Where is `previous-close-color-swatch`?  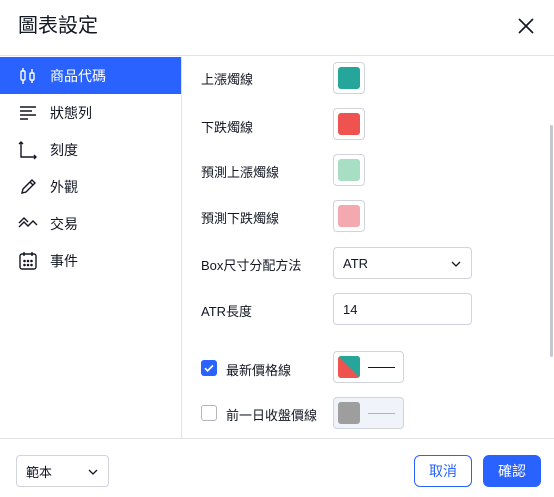 previous-close-color-swatch is located at coordinates (349, 413).